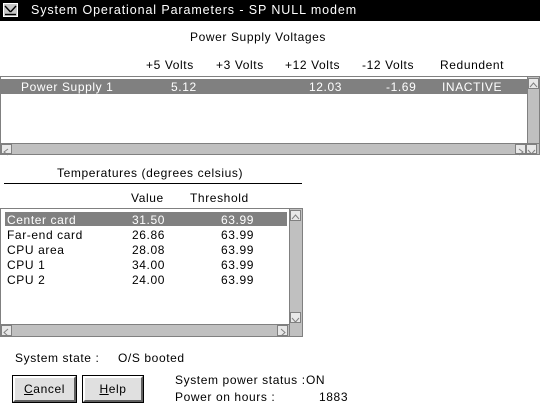 The image size is (540, 413). What do you see at coordinates (240, 65) in the screenshot?
I see `col-3v-header: +3 Volts` at bounding box center [240, 65].